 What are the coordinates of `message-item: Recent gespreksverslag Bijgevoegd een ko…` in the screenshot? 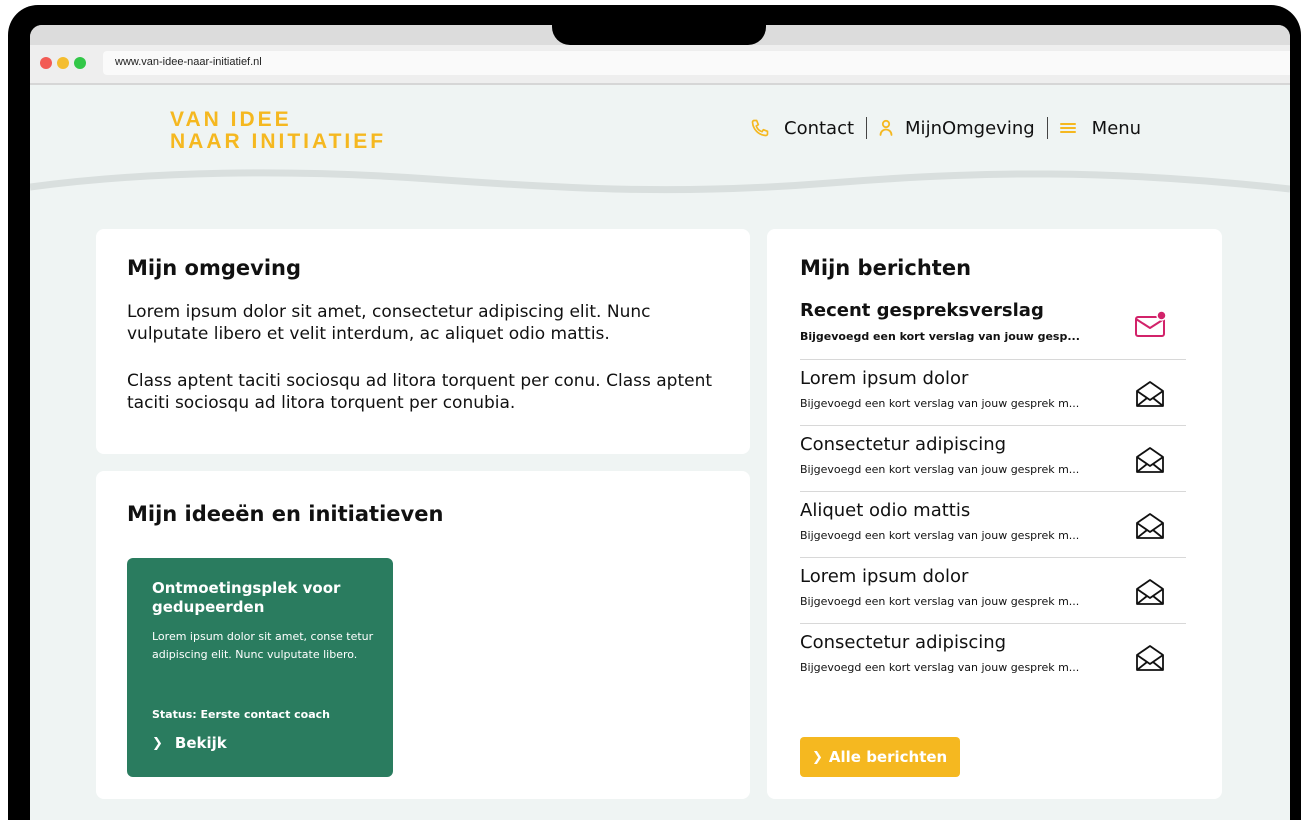 It's located at (993, 327).